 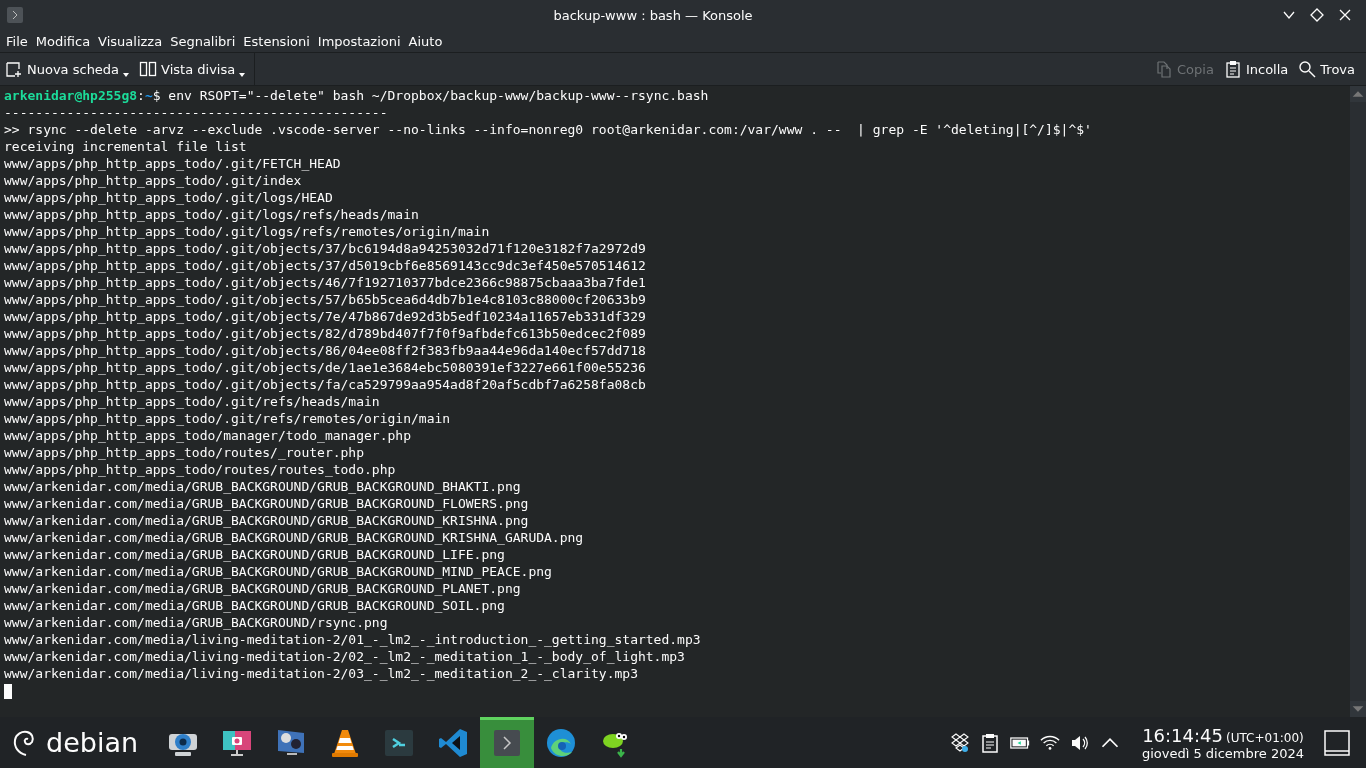 I want to click on browser-icon, so click(x=561, y=742).